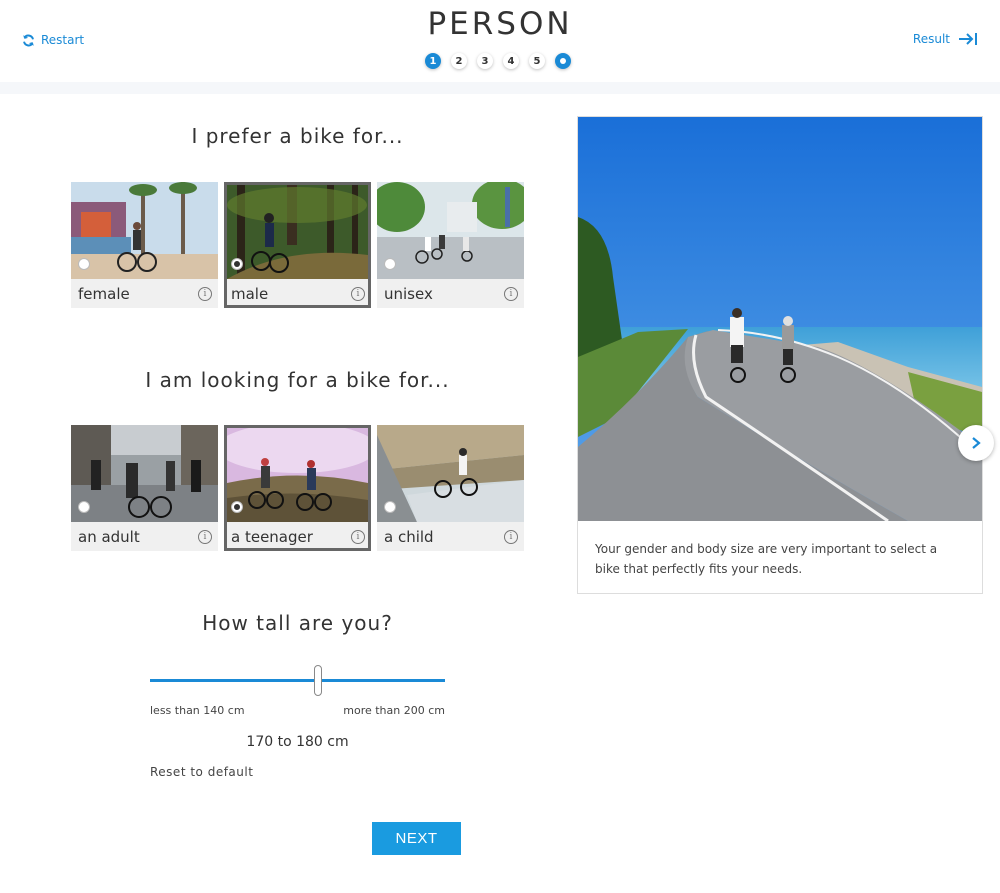 The height and width of the screenshot is (893, 1000). I want to click on header-divider, so click(500, 88).